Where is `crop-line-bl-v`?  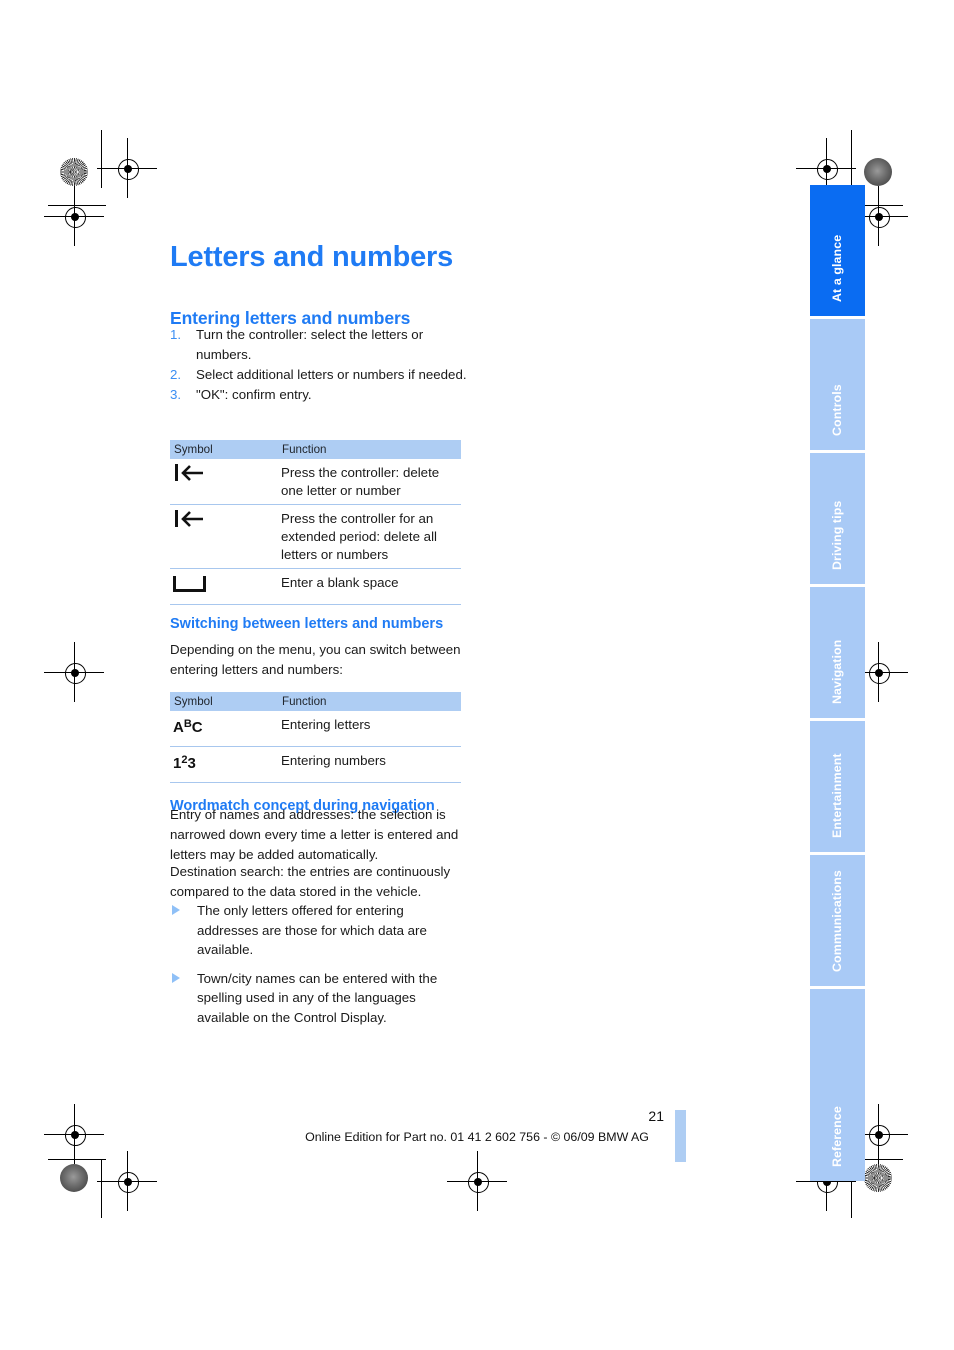 crop-line-bl-v is located at coordinates (101, 1189).